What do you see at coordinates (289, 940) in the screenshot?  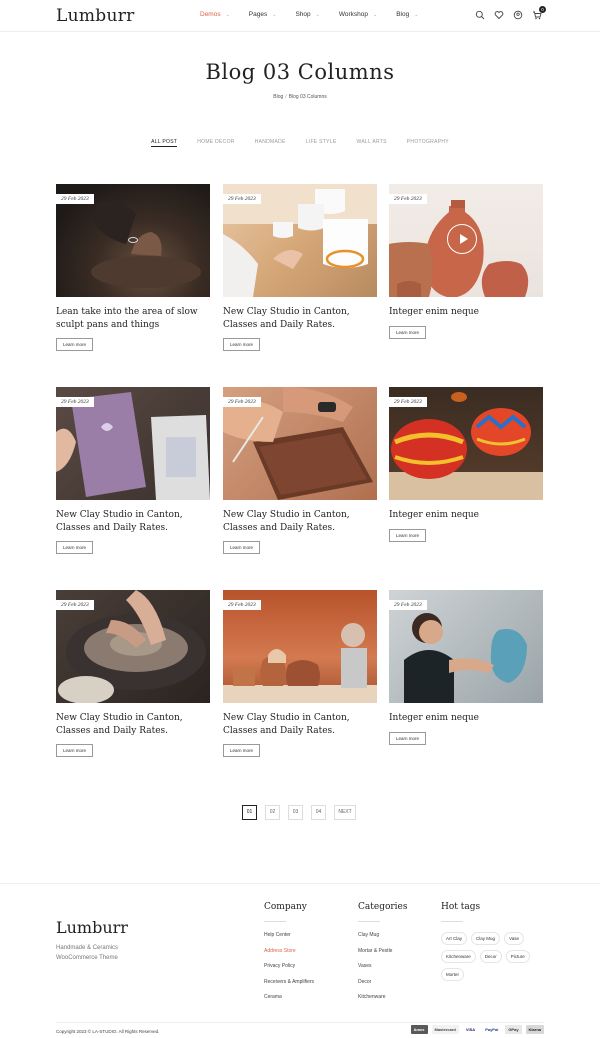 I see `footer-link: Help Center` at bounding box center [289, 940].